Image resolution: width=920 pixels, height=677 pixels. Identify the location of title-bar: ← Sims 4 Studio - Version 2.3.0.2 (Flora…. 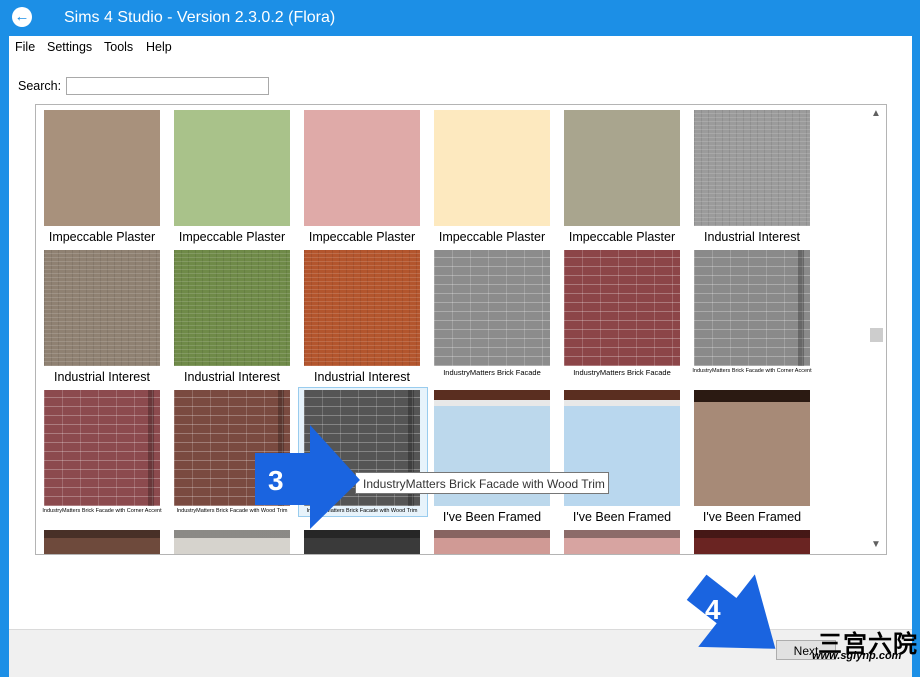
(460, 18).